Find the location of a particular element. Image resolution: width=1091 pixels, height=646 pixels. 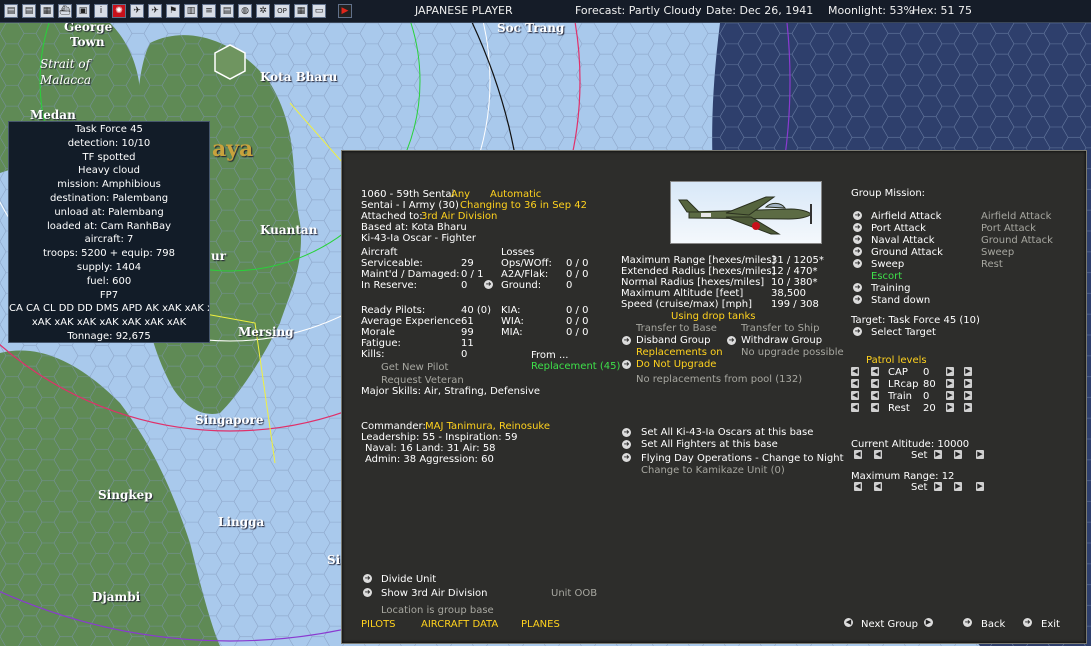

request-veteran-button: Request Veteran is located at coordinates (422, 380).